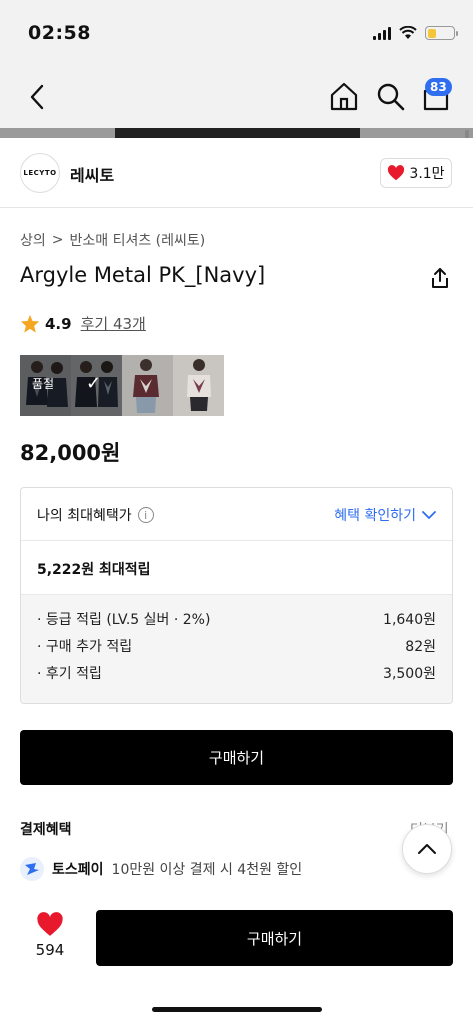 The height and width of the screenshot is (1024, 473). I want to click on star-icon, so click(30, 323).